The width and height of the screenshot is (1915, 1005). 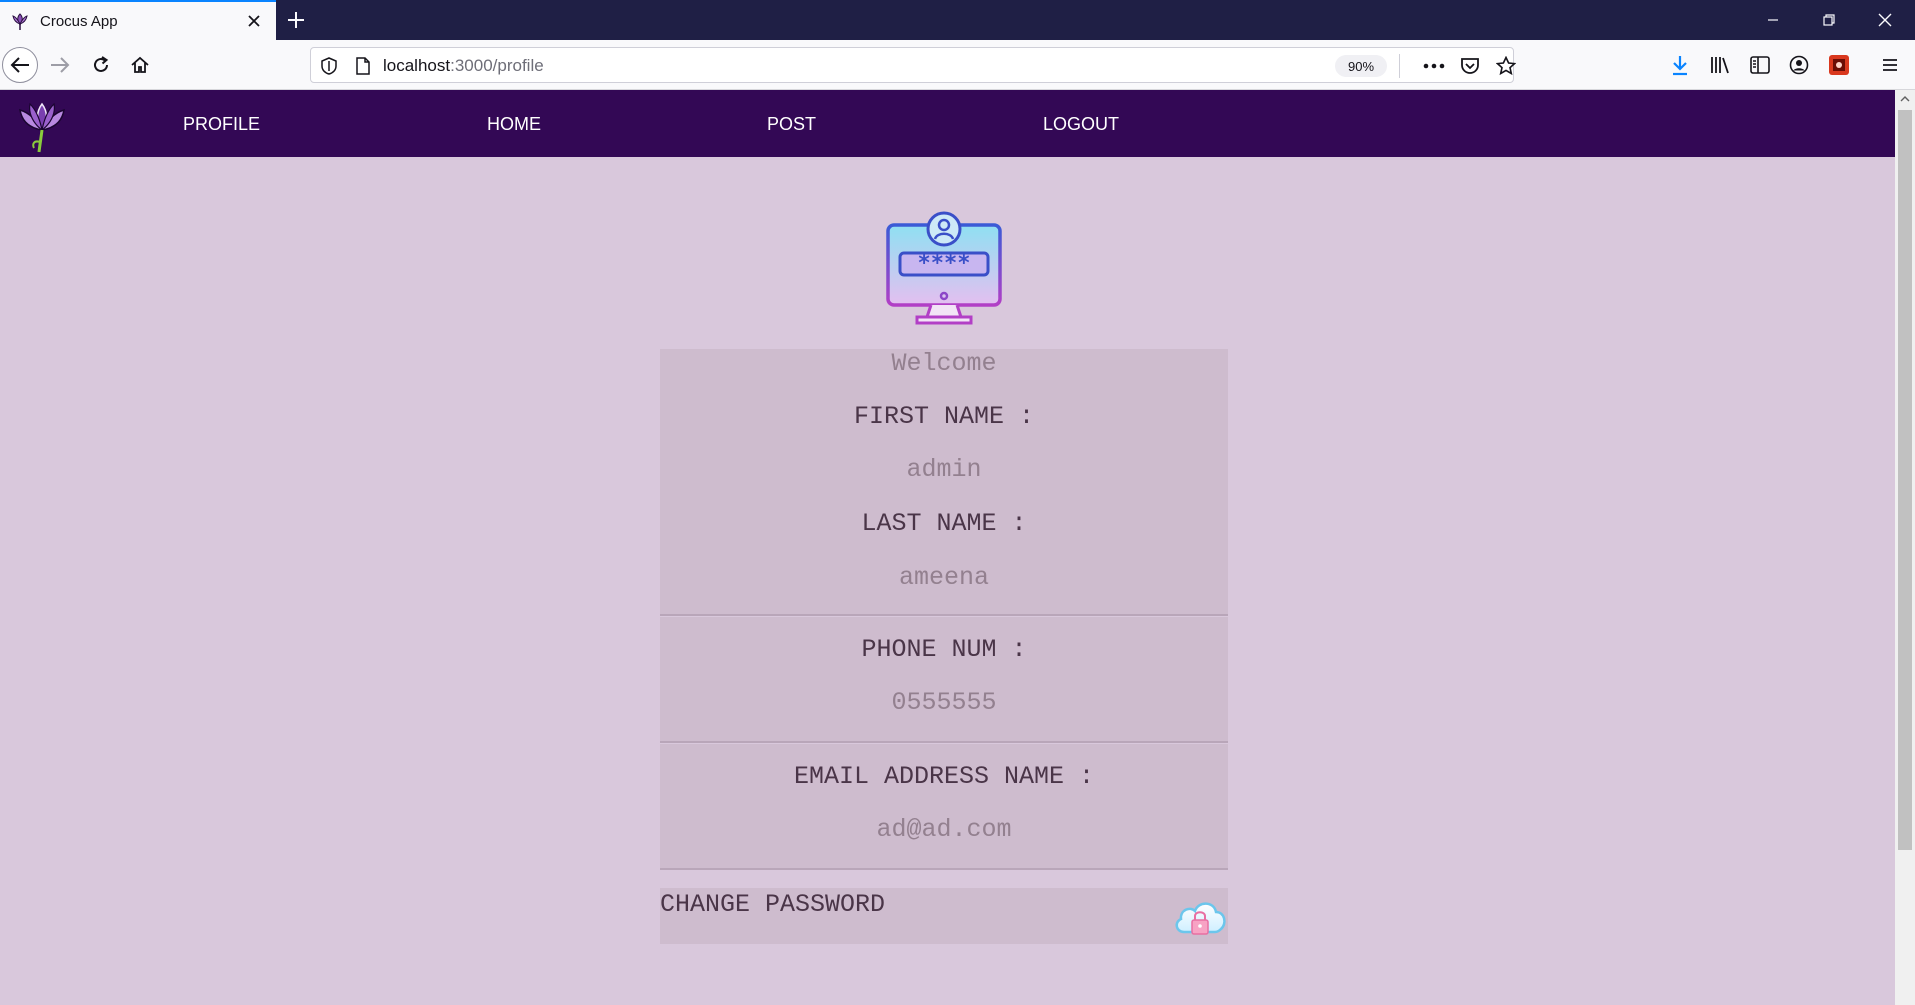 What do you see at coordinates (1905, 480) in the screenshot?
I see `scrollbar-thumb` at bounding box center [1905, 480].